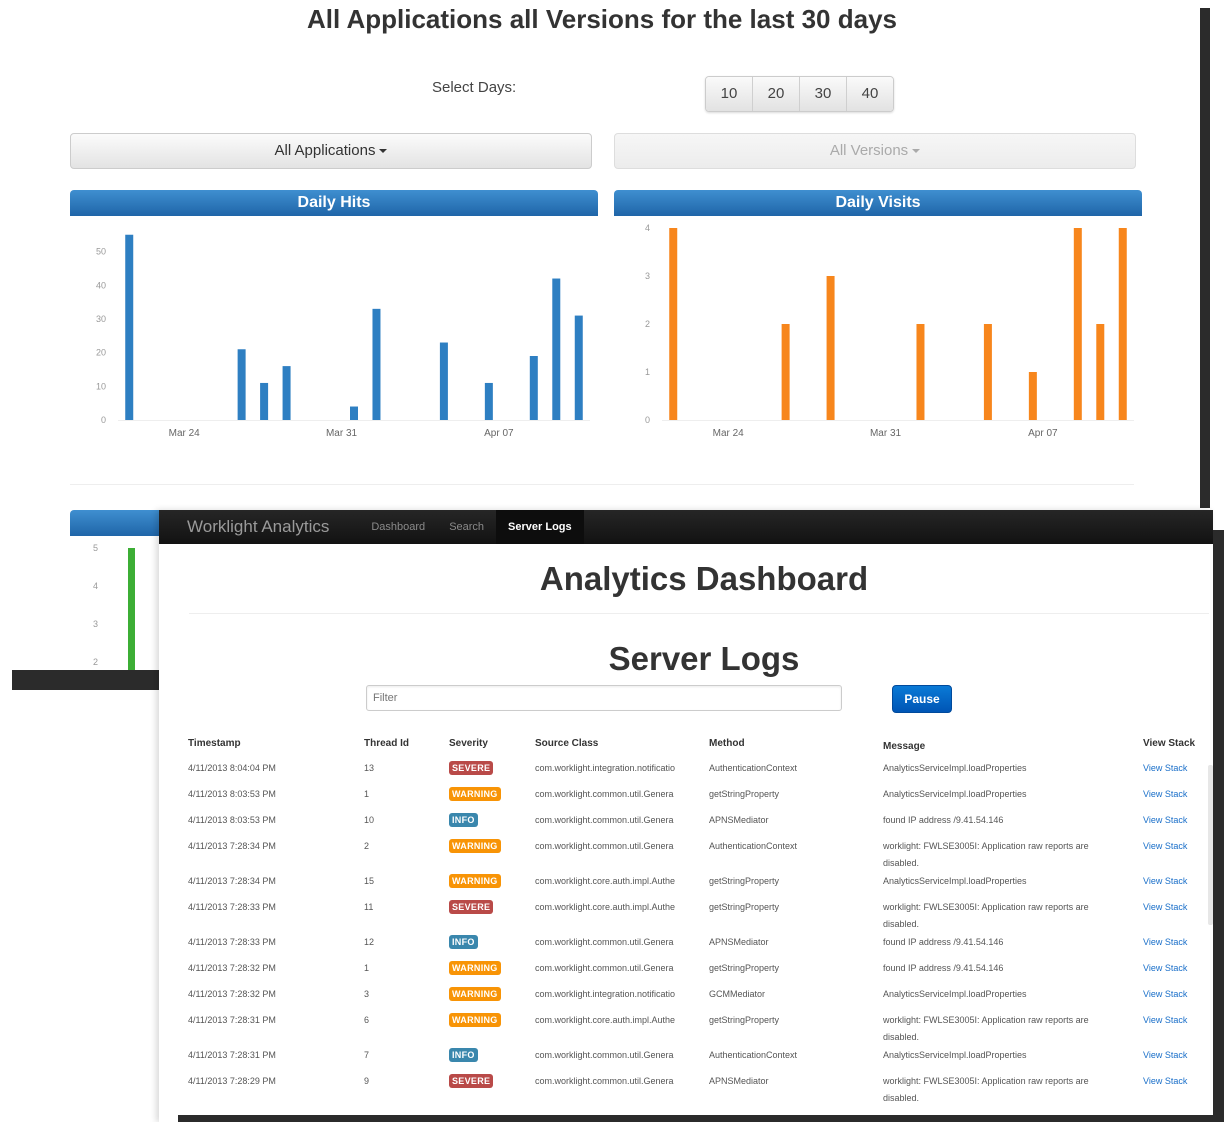  I want to click on y-tick-label: 3, so click(647, 276).